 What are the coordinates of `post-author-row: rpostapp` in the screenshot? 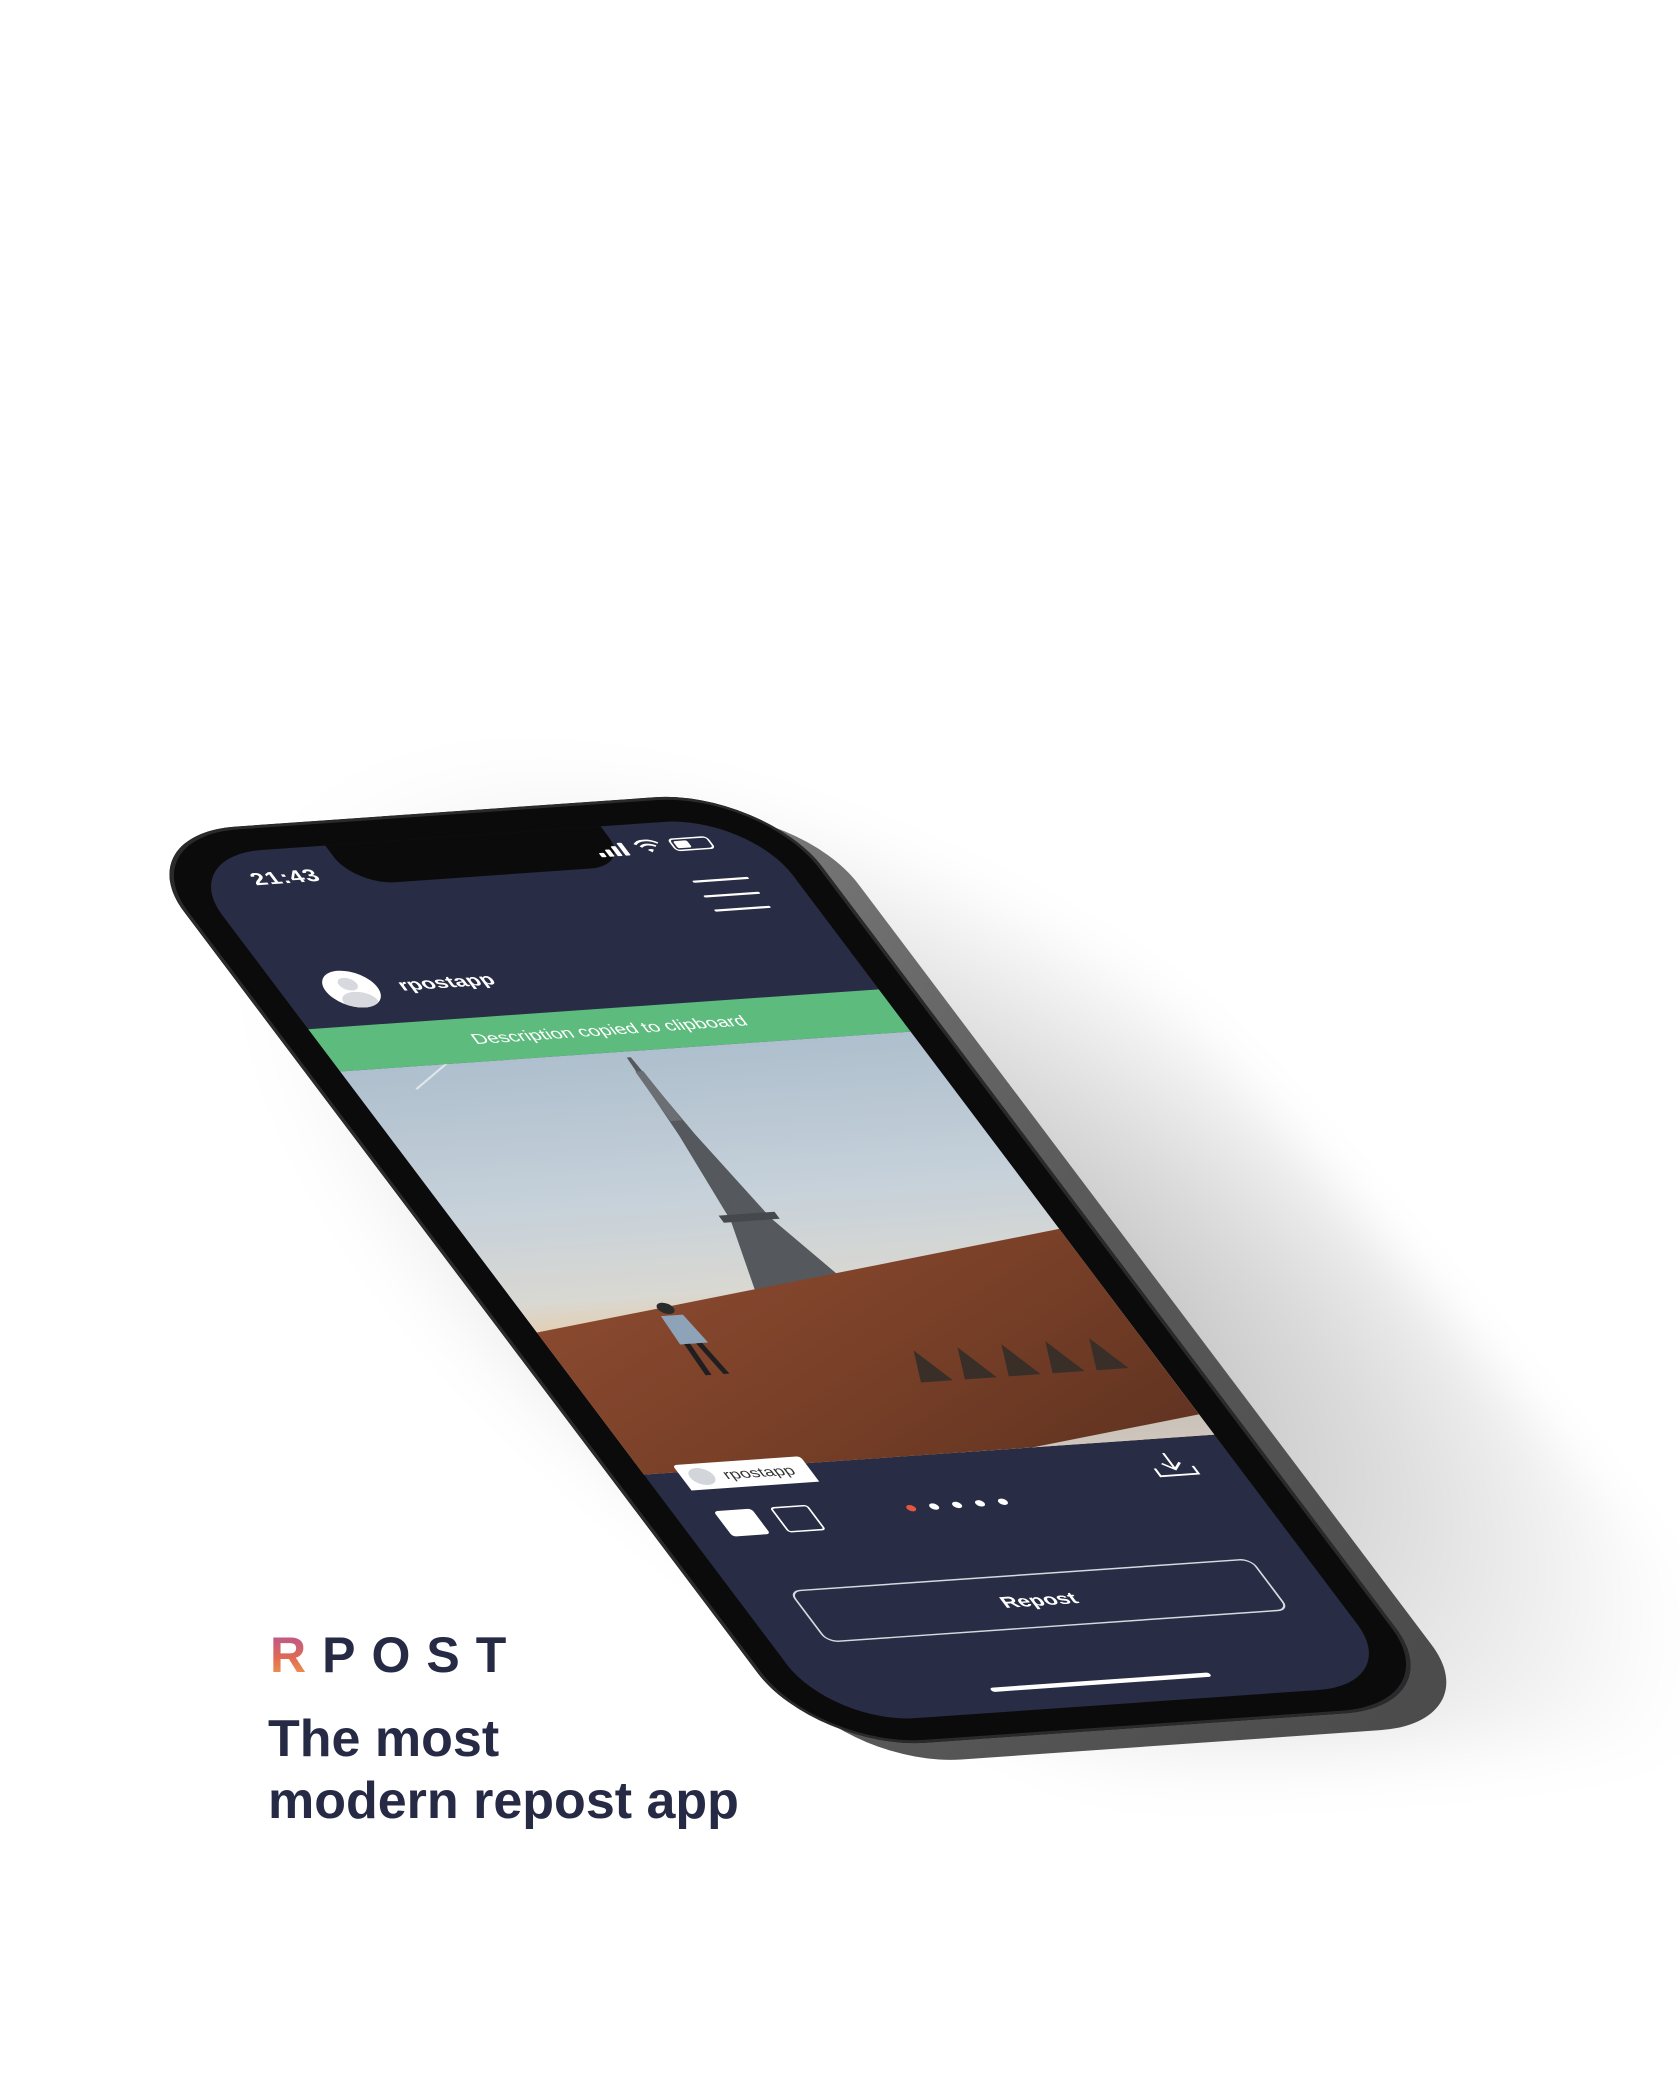 It's located at (409, 985).